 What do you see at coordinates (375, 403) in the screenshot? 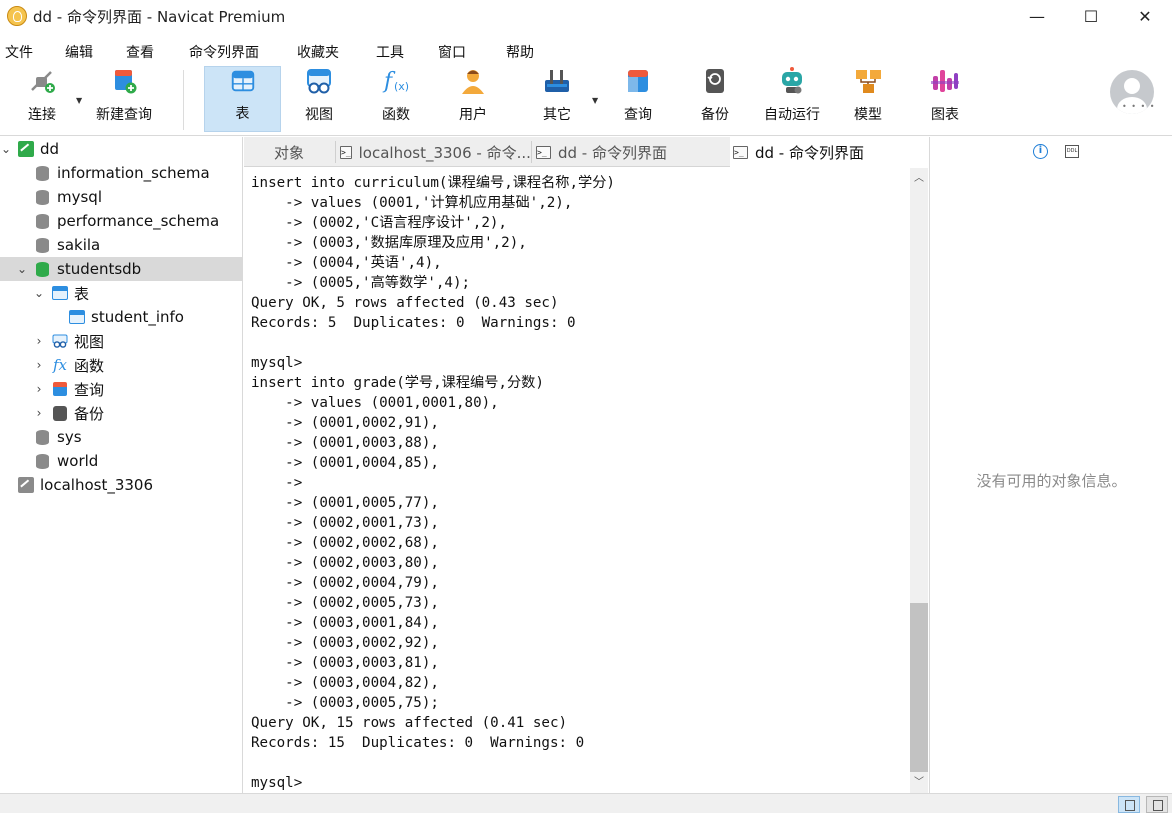
I see `console-line: -> values (0001,0001,80),` at bounding box center [375, 403].